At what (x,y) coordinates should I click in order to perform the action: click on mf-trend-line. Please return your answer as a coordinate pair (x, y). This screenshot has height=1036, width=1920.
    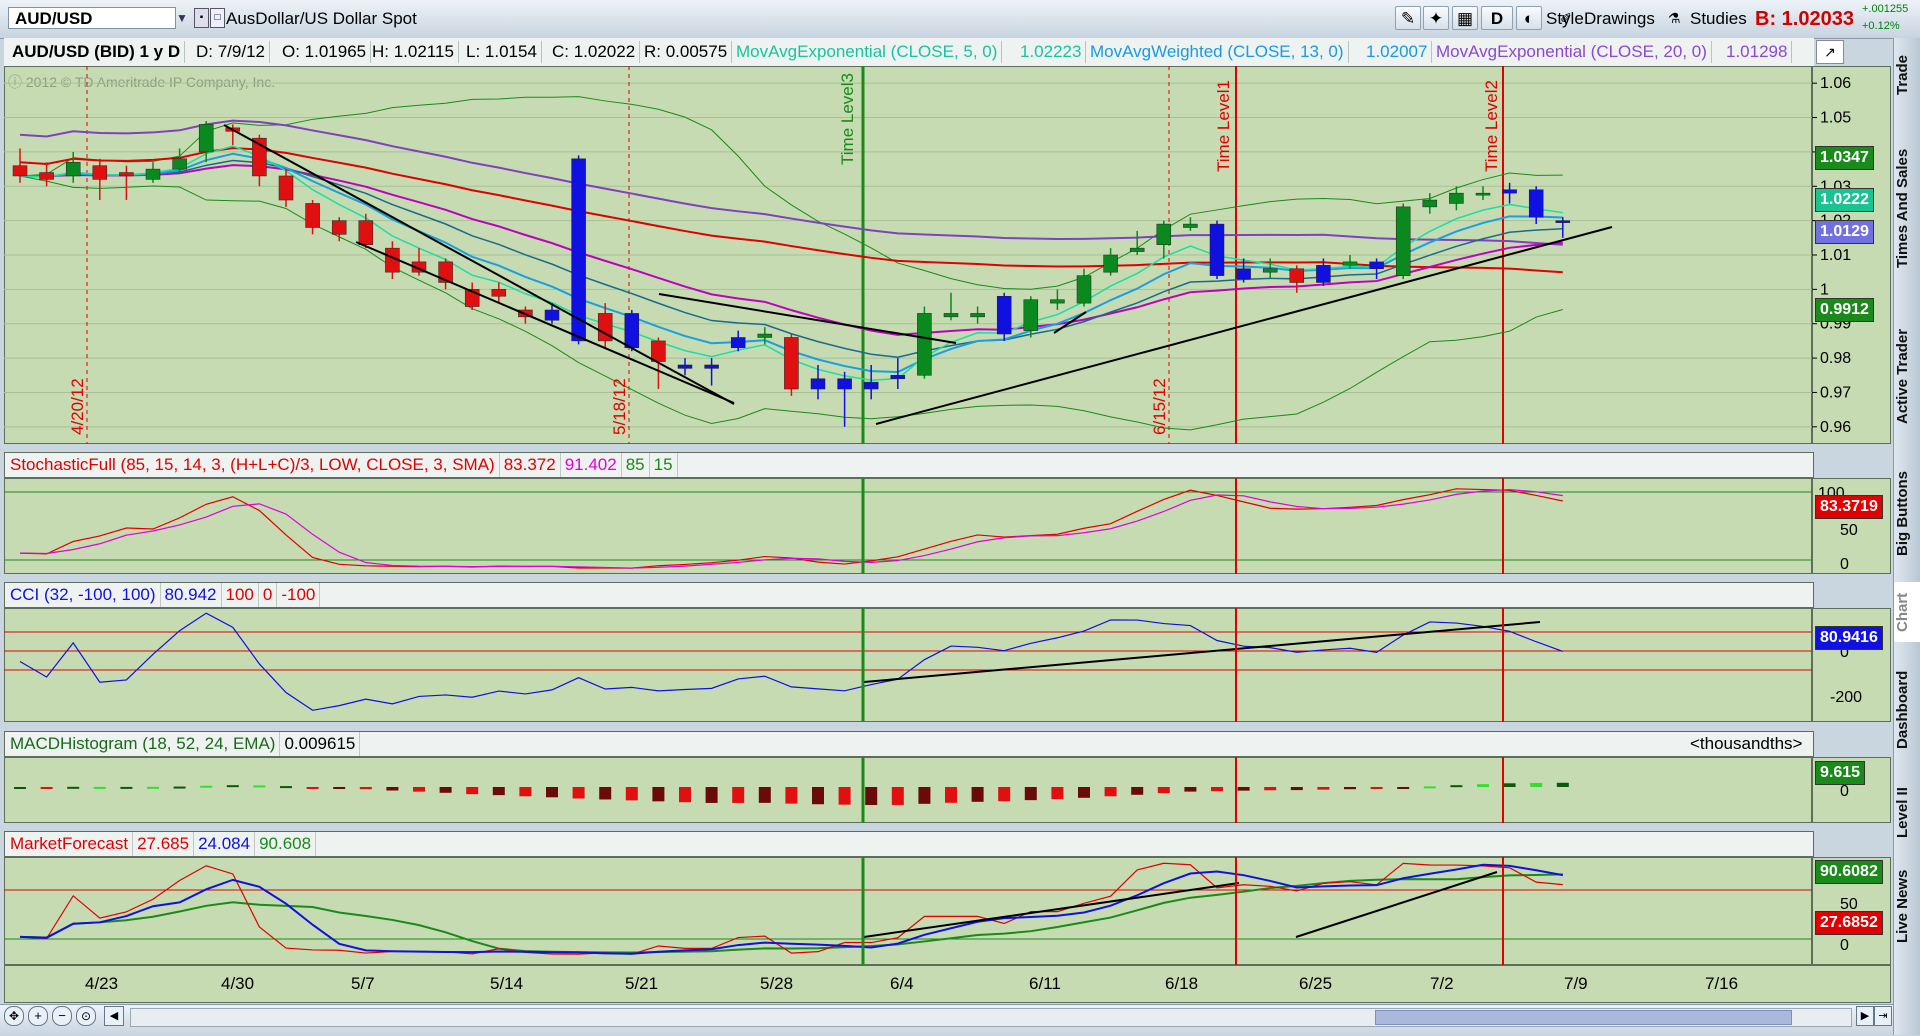
    Looking at the image, I should click on (1396, 904).